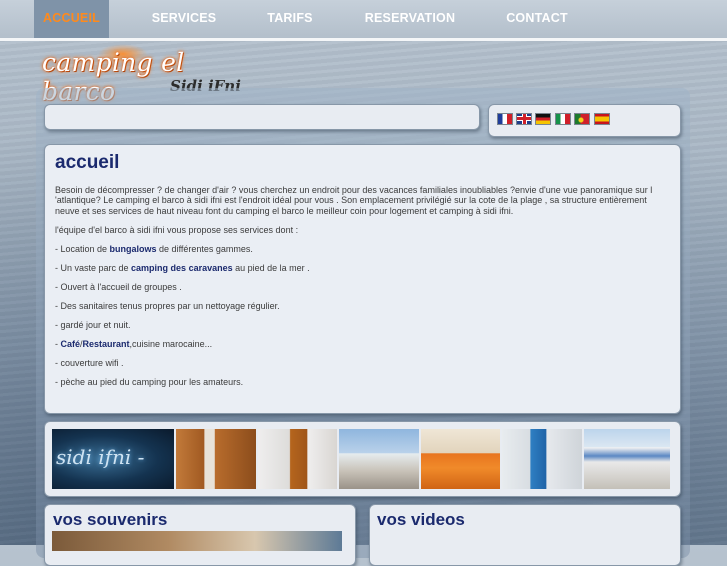 The image size is (727, 566). I want to click on bungalows-link: bungalows, so click(133, 249).